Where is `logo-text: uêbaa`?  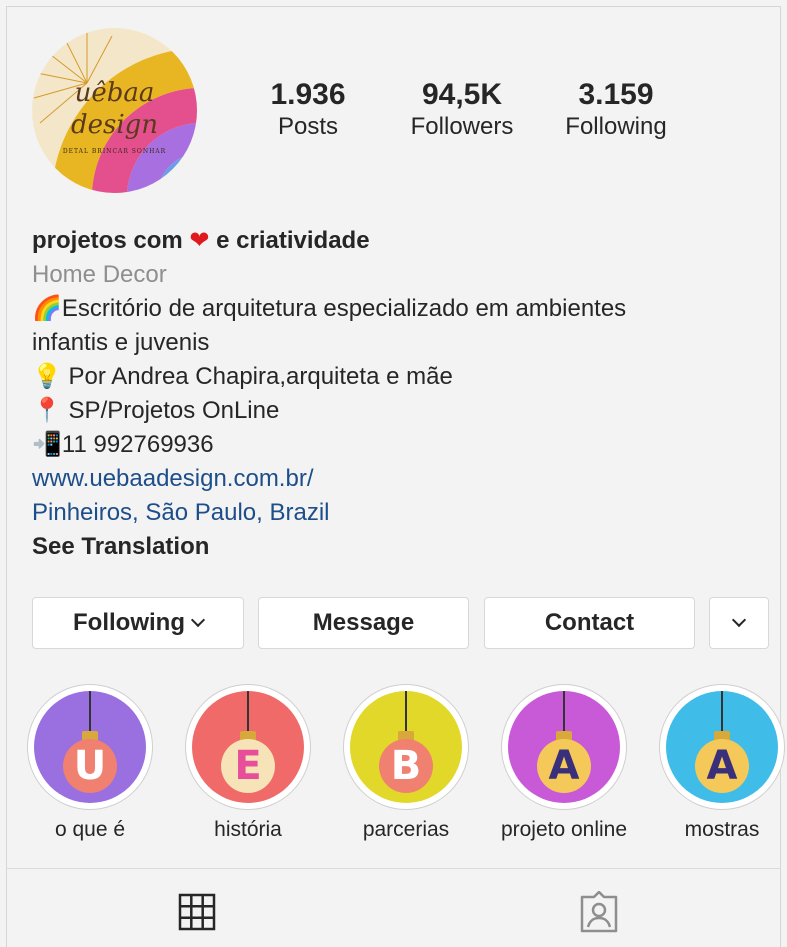 logo-text: uêbaa is located at coordinates (114, 93).